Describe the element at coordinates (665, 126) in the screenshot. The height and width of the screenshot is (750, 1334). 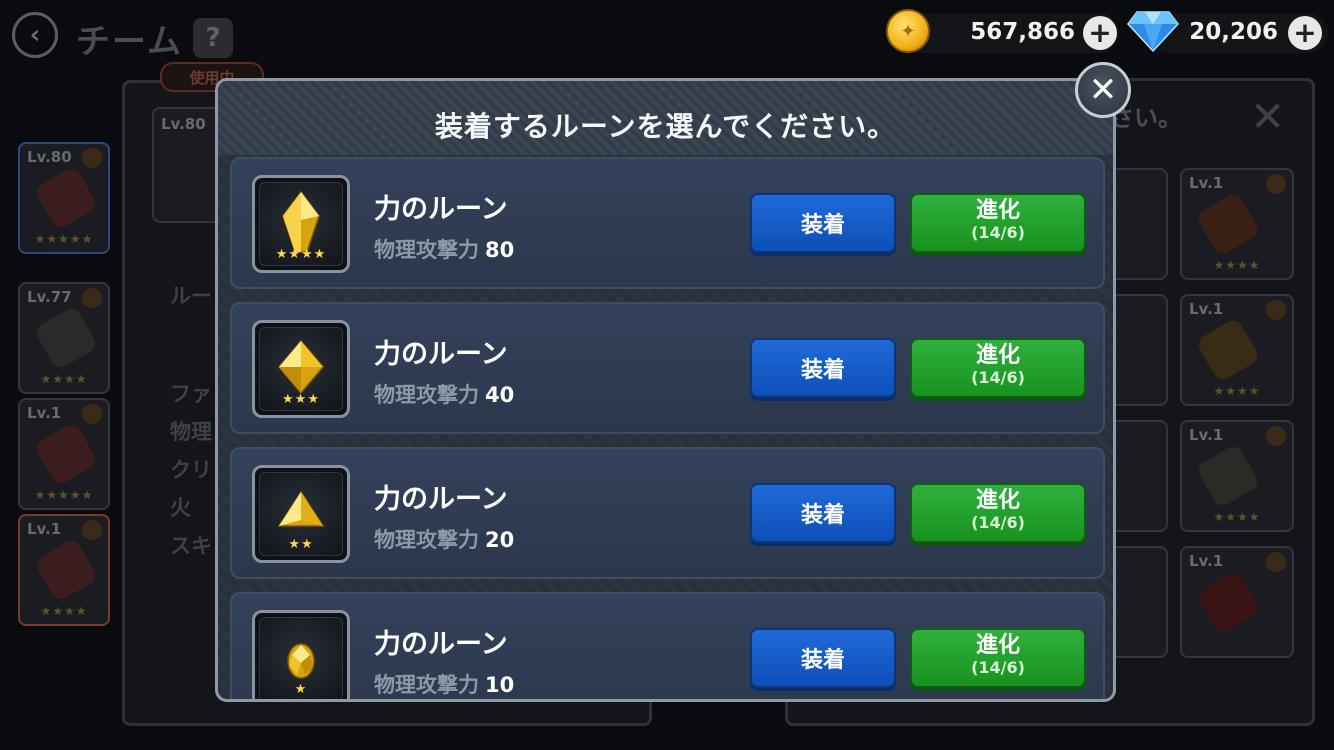
I see `dialog-title: 装着するルーンを選んでください。` at that location.